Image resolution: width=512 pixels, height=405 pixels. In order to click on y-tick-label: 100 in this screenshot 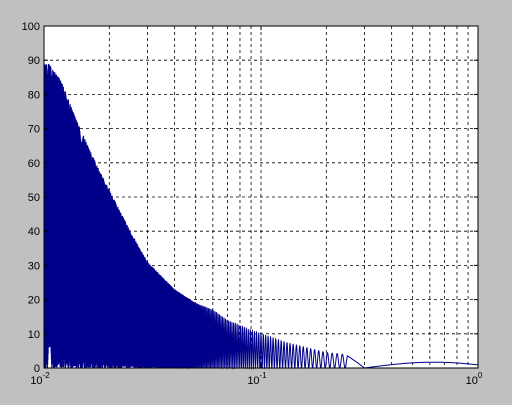, I will do `click(31, 27)`.